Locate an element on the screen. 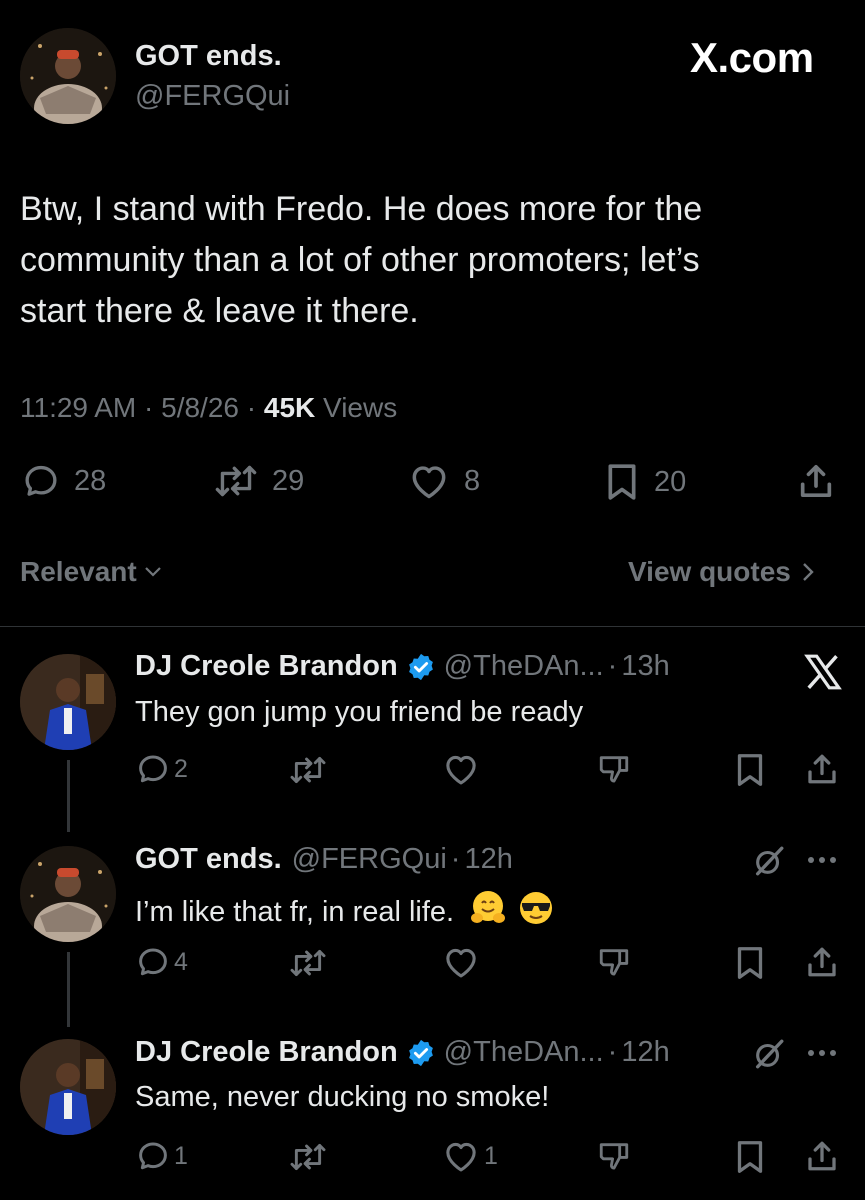 This screenshot has width=865, height=1200. hugging-face-emoji-icon is located at coordinates (488, 912).